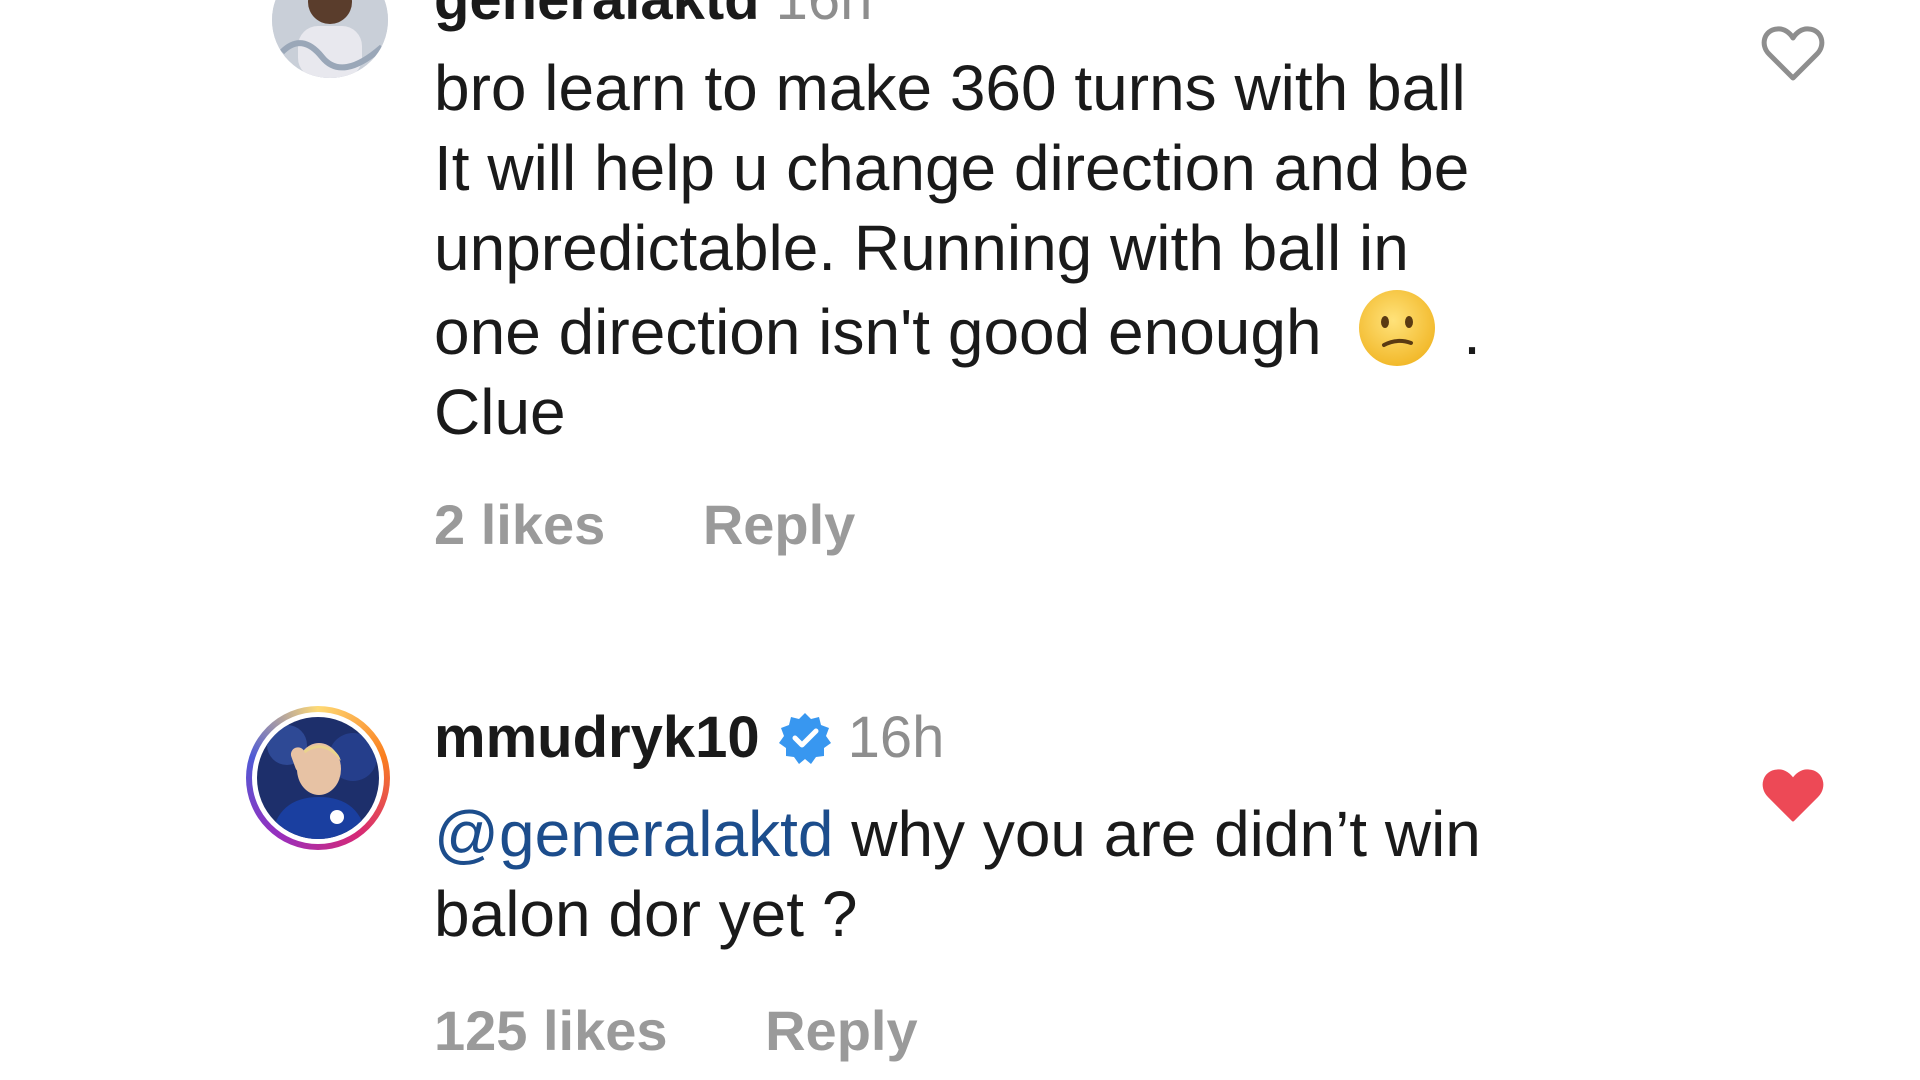 This screenshot has width=1920, height=1080. Describe the element at coordinates (551, 1030) in the screenshot. I see `likes-count: 125 likes` at that location.